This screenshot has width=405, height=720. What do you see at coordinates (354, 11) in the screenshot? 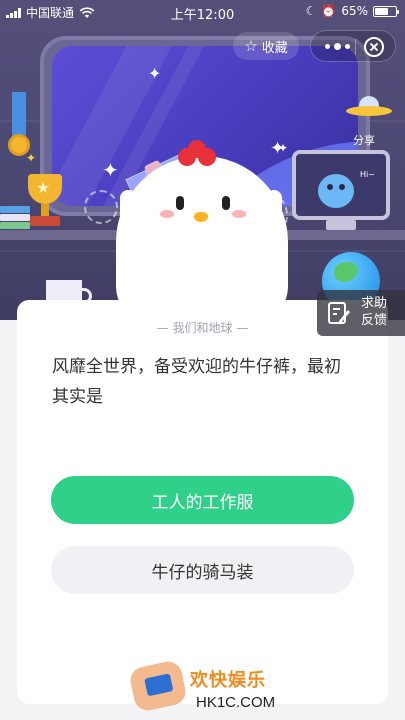
I see `battery-percent: 65%` at bounding box center [354, 11].